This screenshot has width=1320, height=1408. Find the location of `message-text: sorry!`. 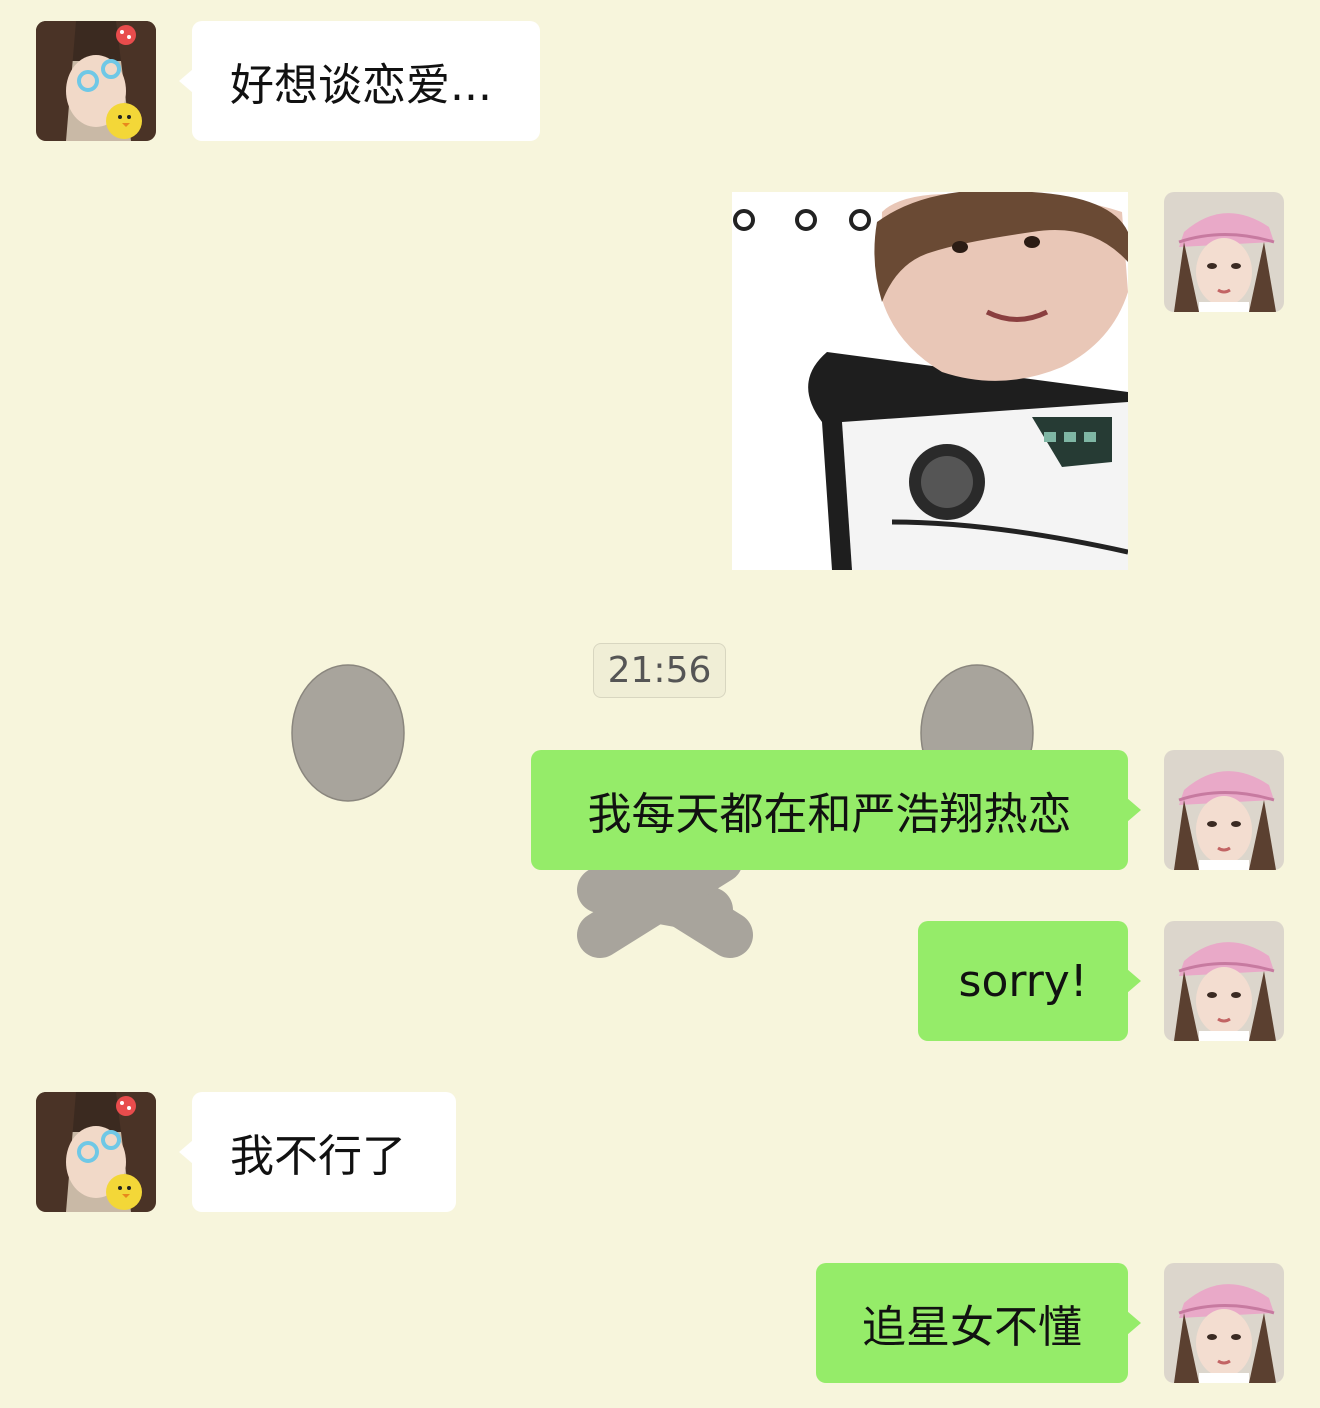

message-text: sorry! is located at coordinates (1023, 981).